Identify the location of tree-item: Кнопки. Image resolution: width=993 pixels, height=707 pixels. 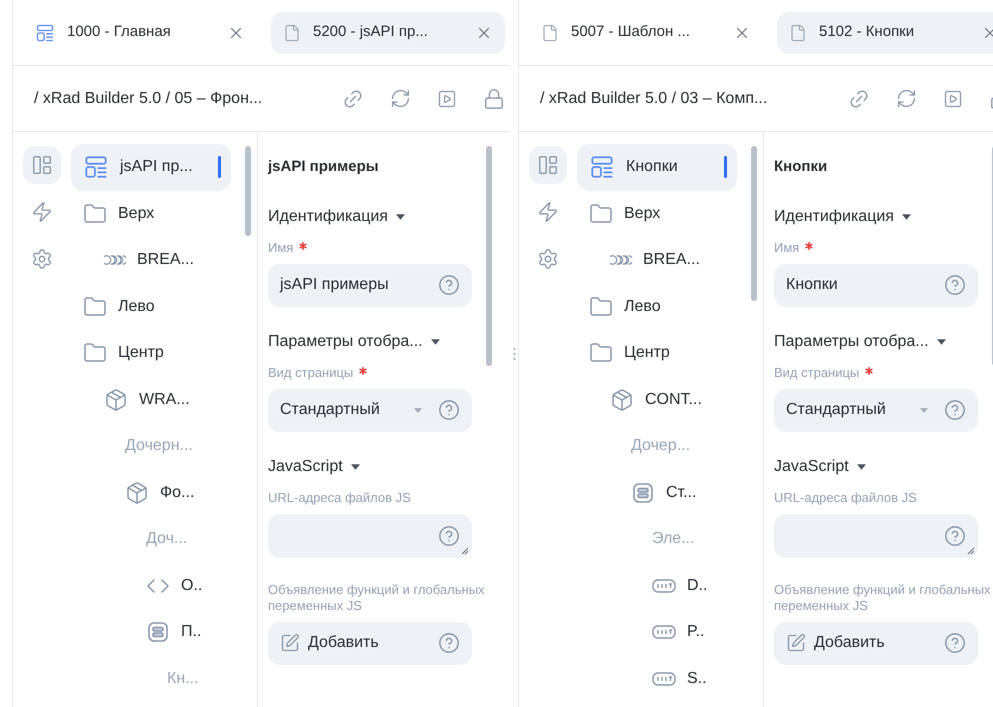
(657, 167).